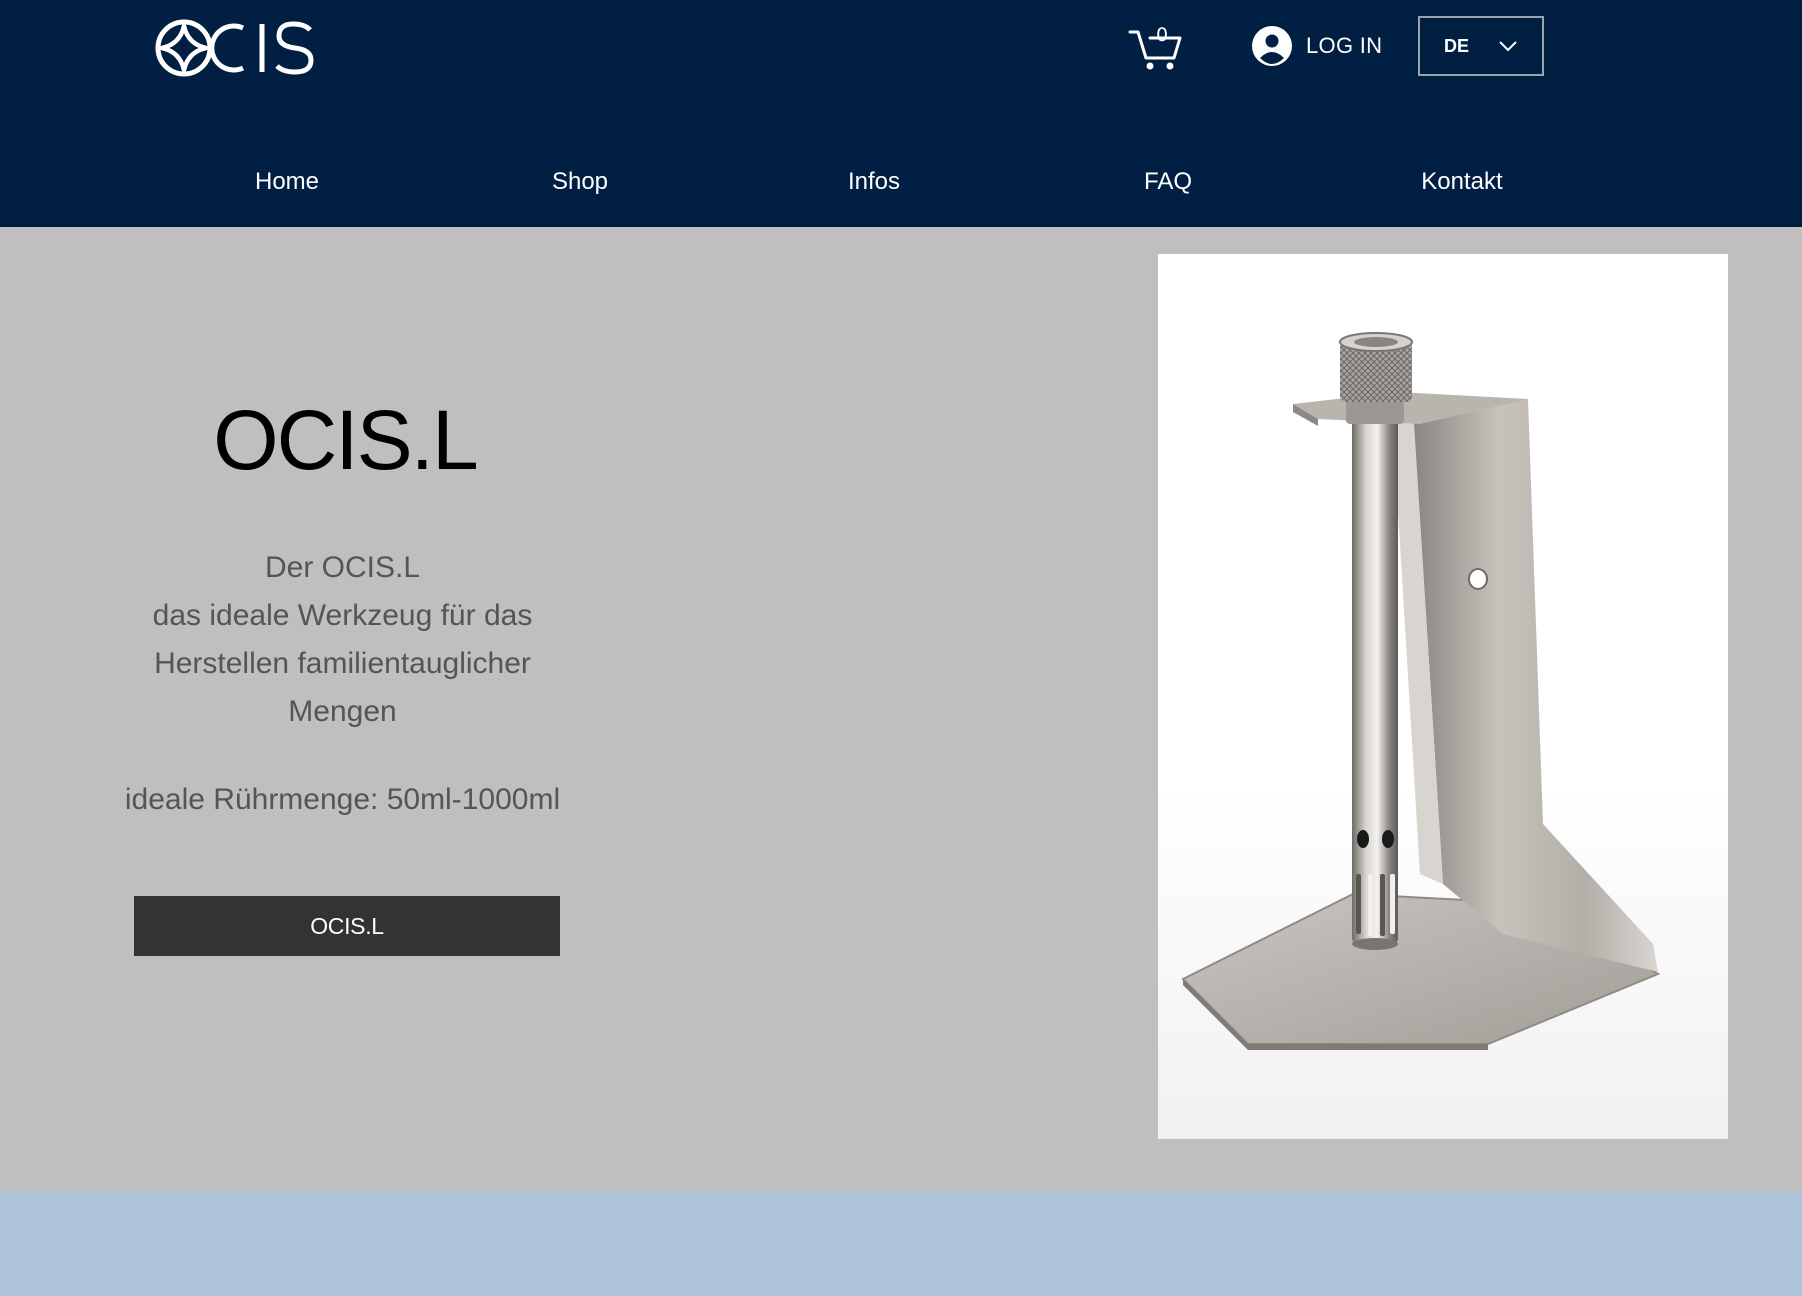  What do you see at coordinates (287, 182) in the screenshot?
I see `nav-item-home: Home` at bounding box center [287, 182].